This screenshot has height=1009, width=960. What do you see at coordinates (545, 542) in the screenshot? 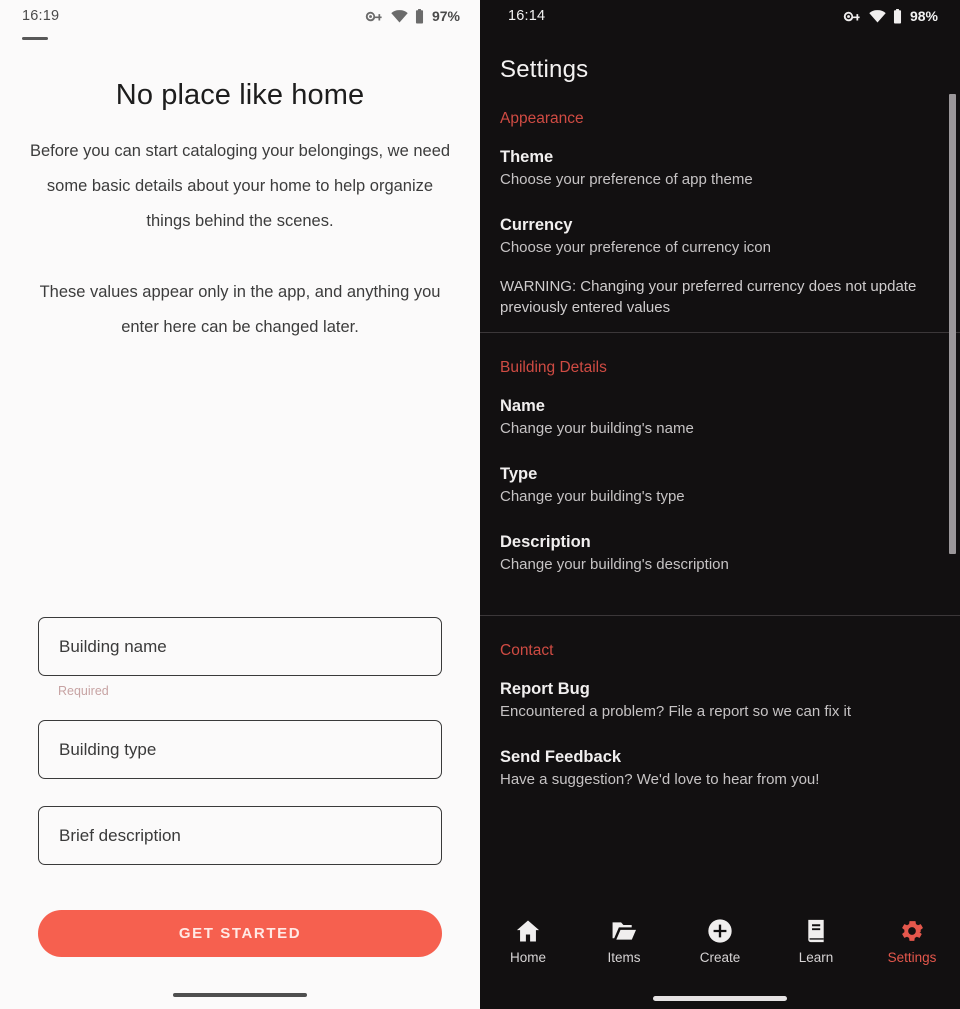
I see `setting-title: Description` at bounding box center [545, 542].